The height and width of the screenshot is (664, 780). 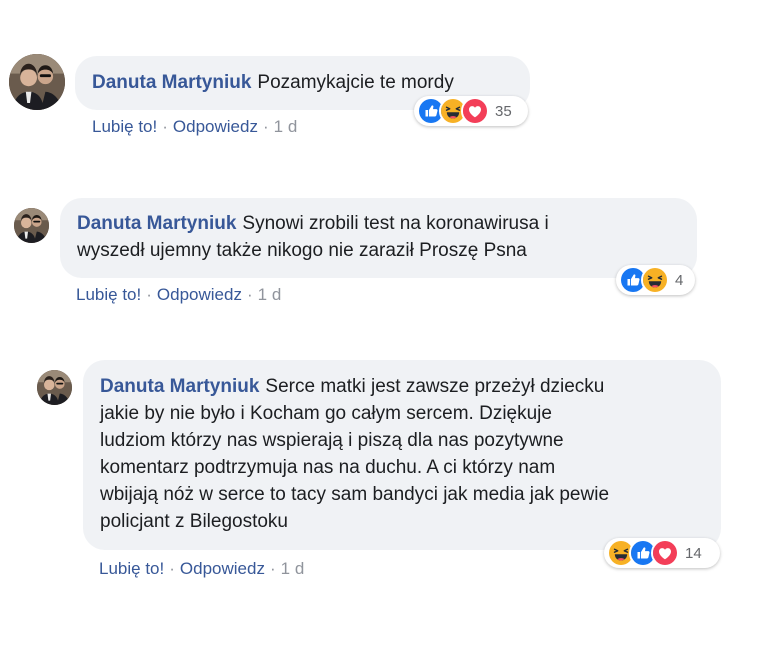 I want to click on reactions-summary: 14, so click(x=662, y=553).